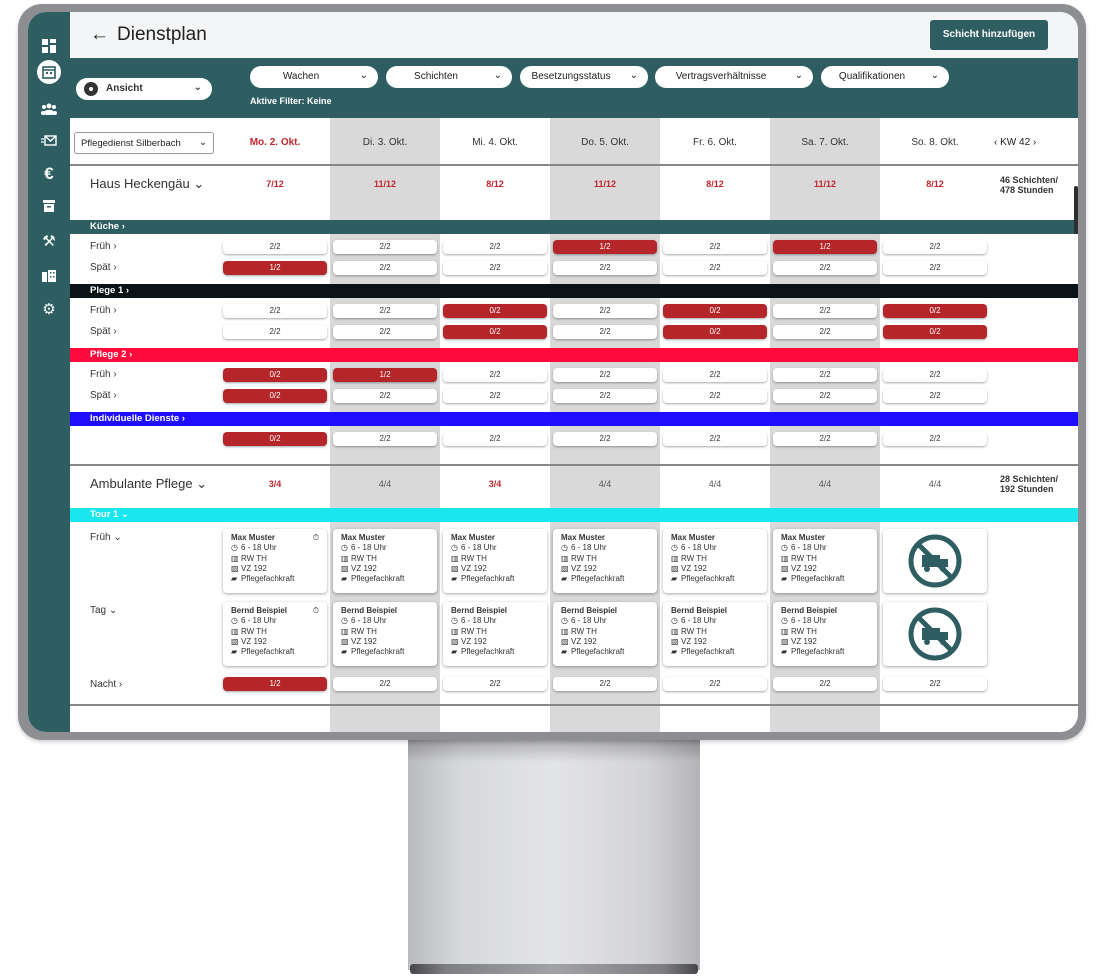 The image size is (1097, 980). What do you see at coordinates (574, 515) in the screenshot?
I see `tour-bar: Tour 1 ⌄` at bounding box center [574, 515].